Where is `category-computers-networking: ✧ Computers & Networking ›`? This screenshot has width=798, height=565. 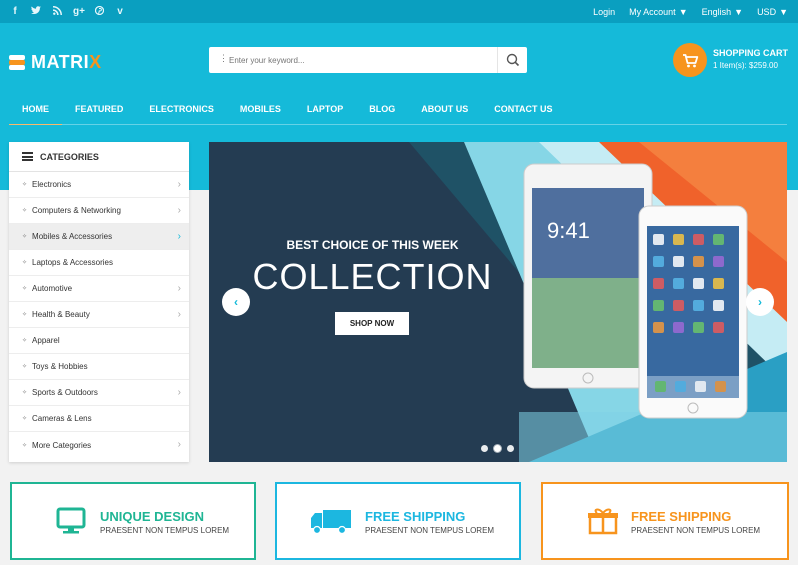
category-computers-networking: ✧ Computers & Networking › is located at coordinates (99, 211).